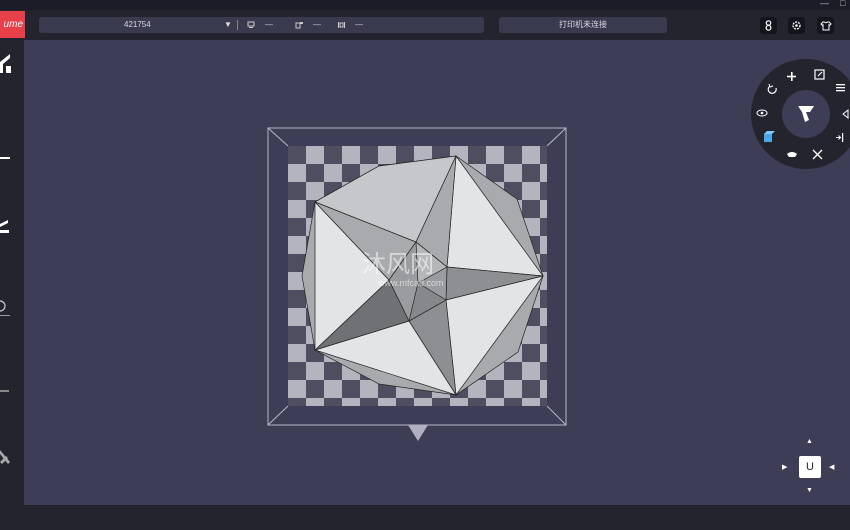 This screenshot has width=850, height=530. I want to click on shirt-icon, so click(825, 25).